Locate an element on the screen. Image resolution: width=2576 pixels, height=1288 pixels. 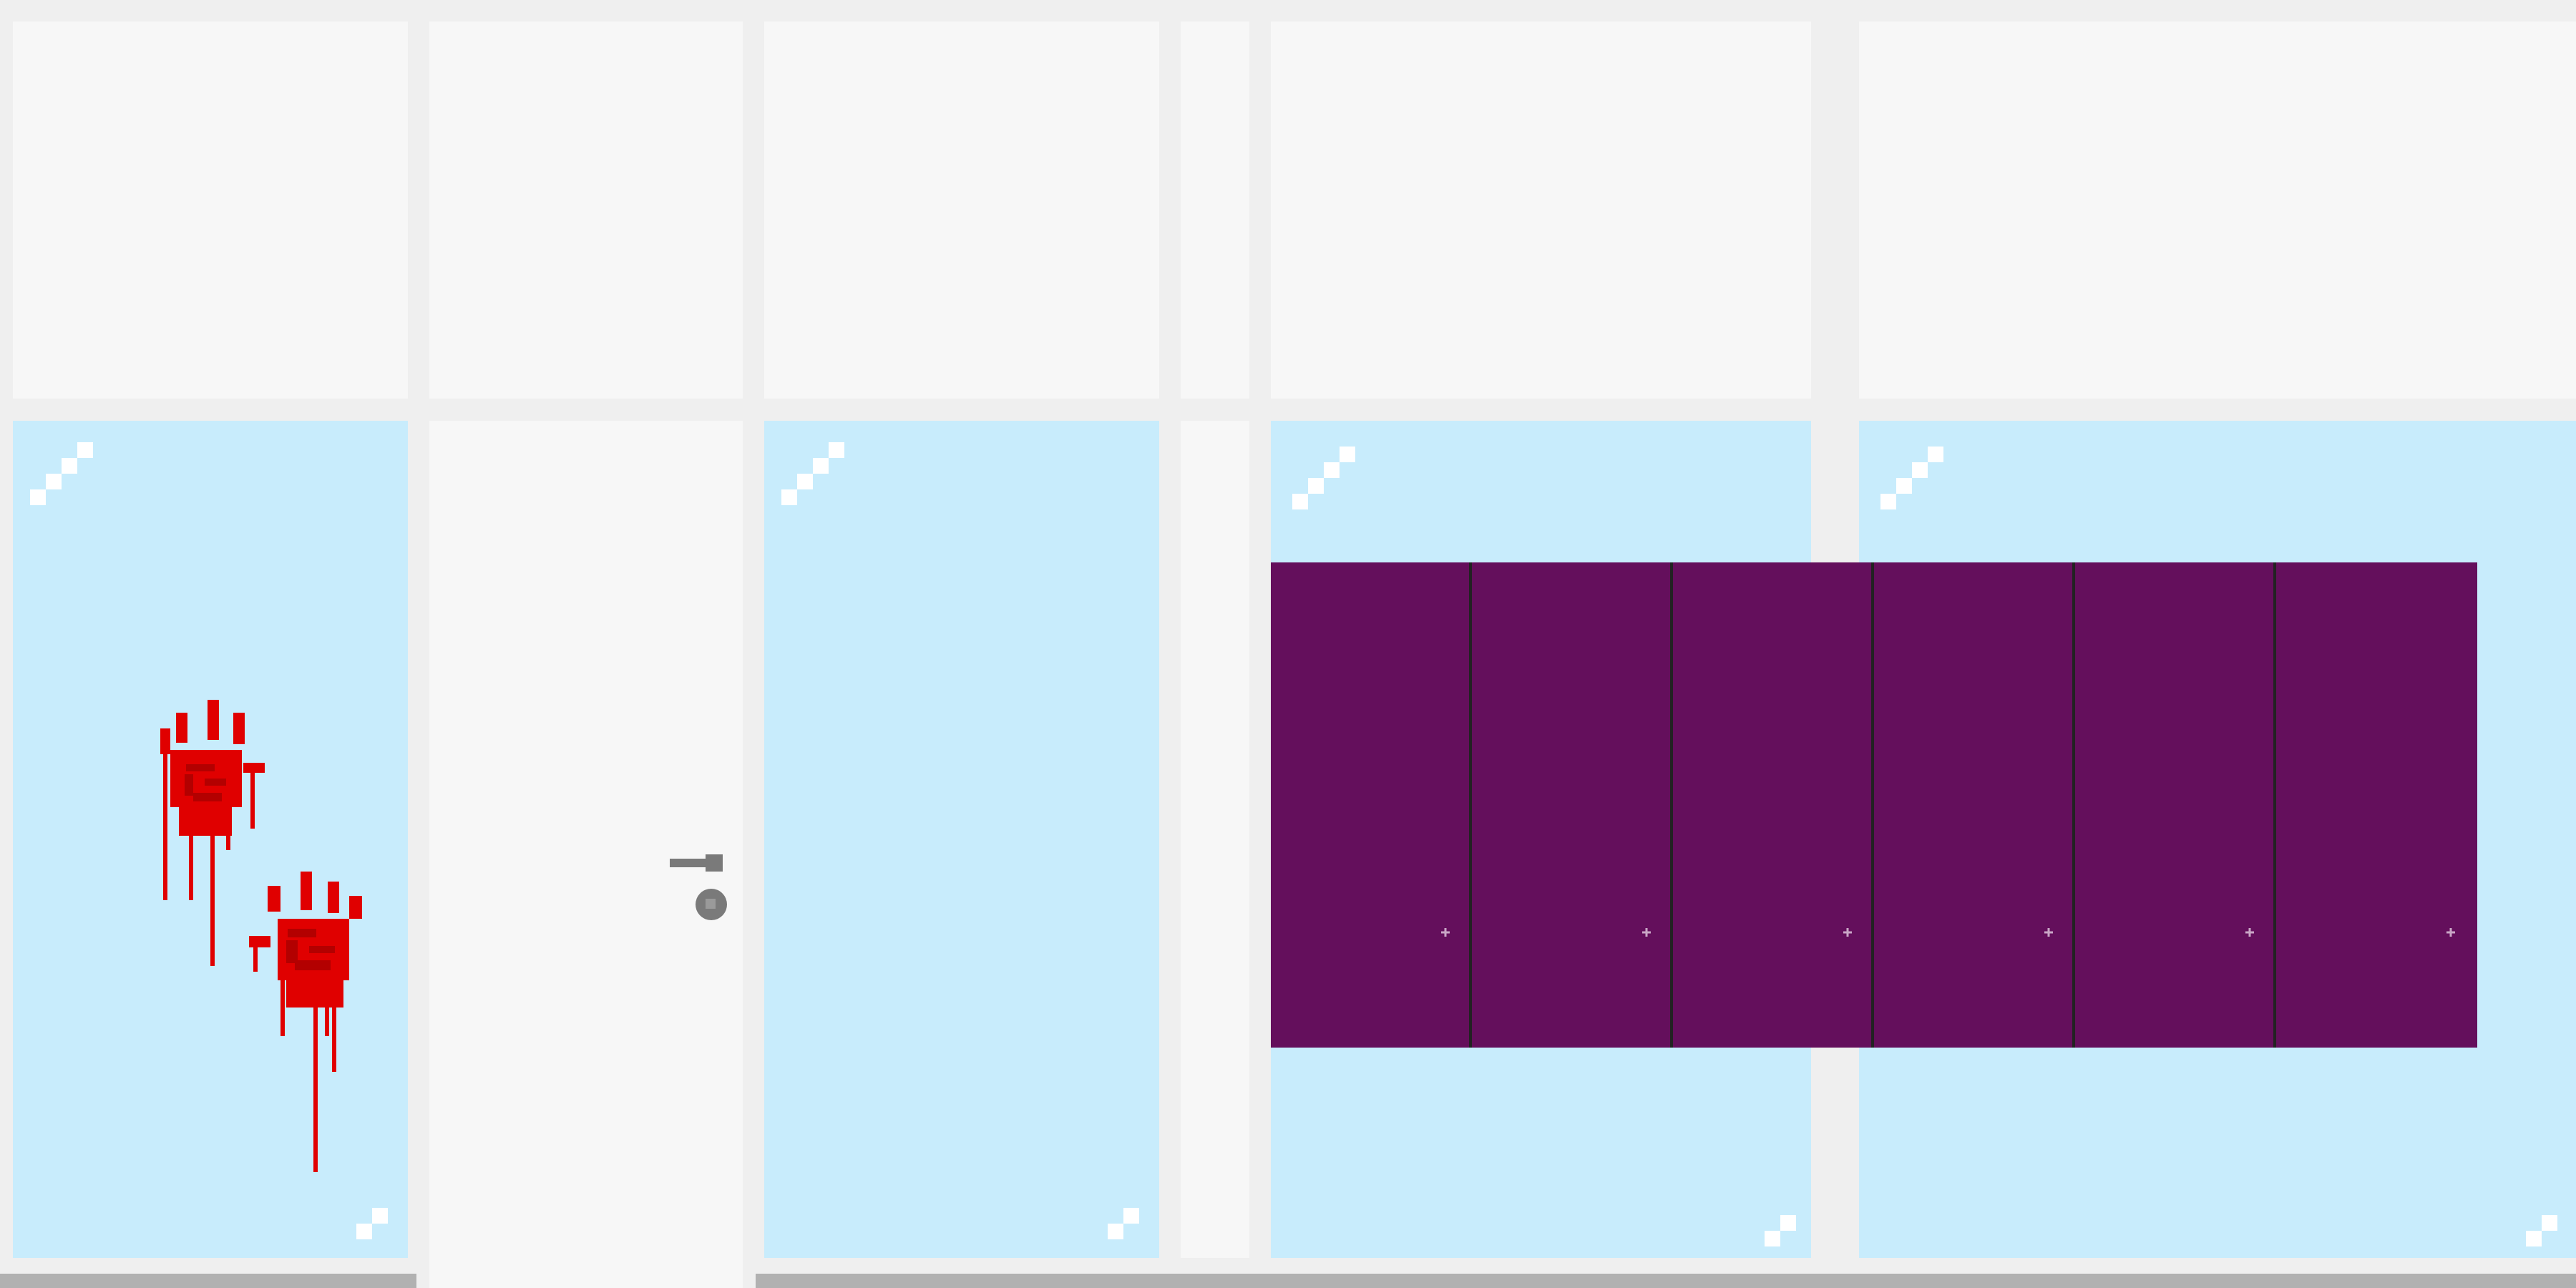
wall-pillar is located at coordinates (1215, 839).